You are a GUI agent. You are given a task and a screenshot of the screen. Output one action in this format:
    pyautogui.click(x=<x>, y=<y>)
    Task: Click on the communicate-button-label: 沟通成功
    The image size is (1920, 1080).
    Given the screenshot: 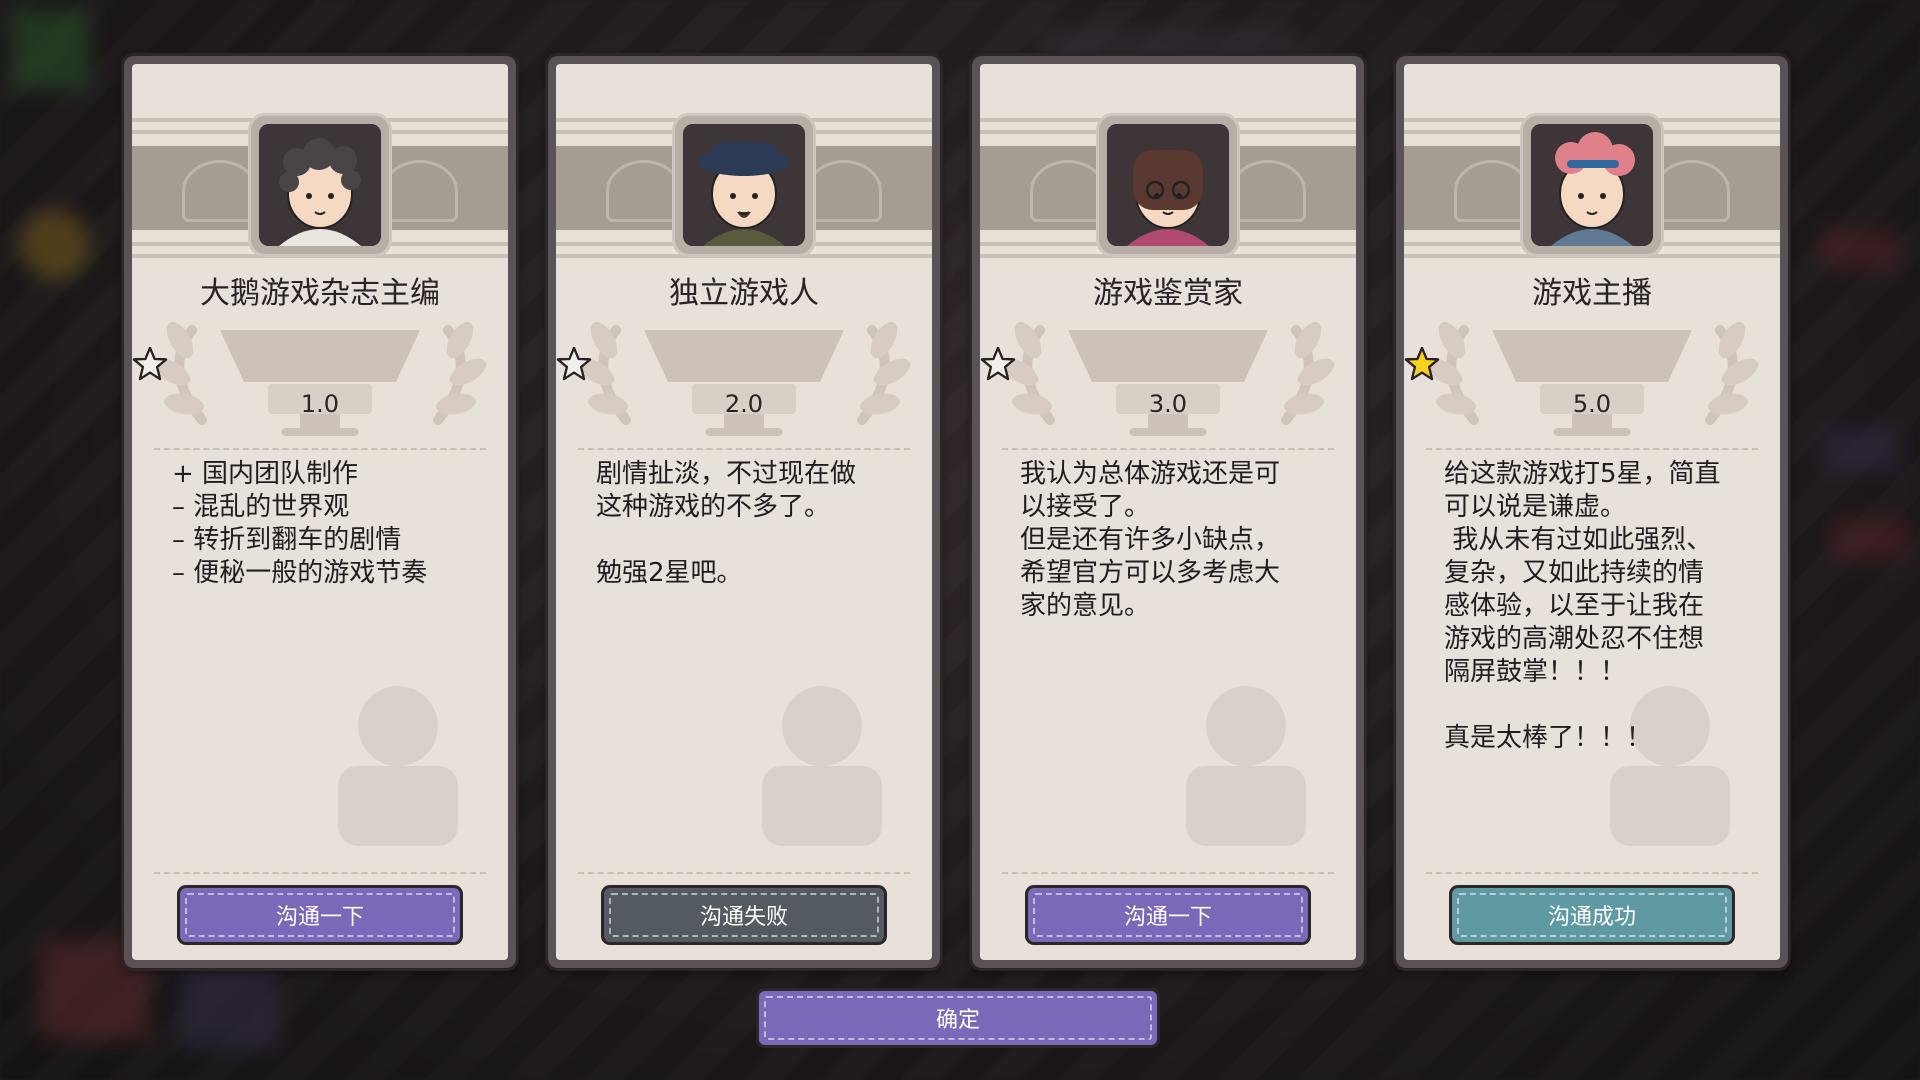 What is the action you would take?
    pyautogui.click(x=1591, y=917)
    